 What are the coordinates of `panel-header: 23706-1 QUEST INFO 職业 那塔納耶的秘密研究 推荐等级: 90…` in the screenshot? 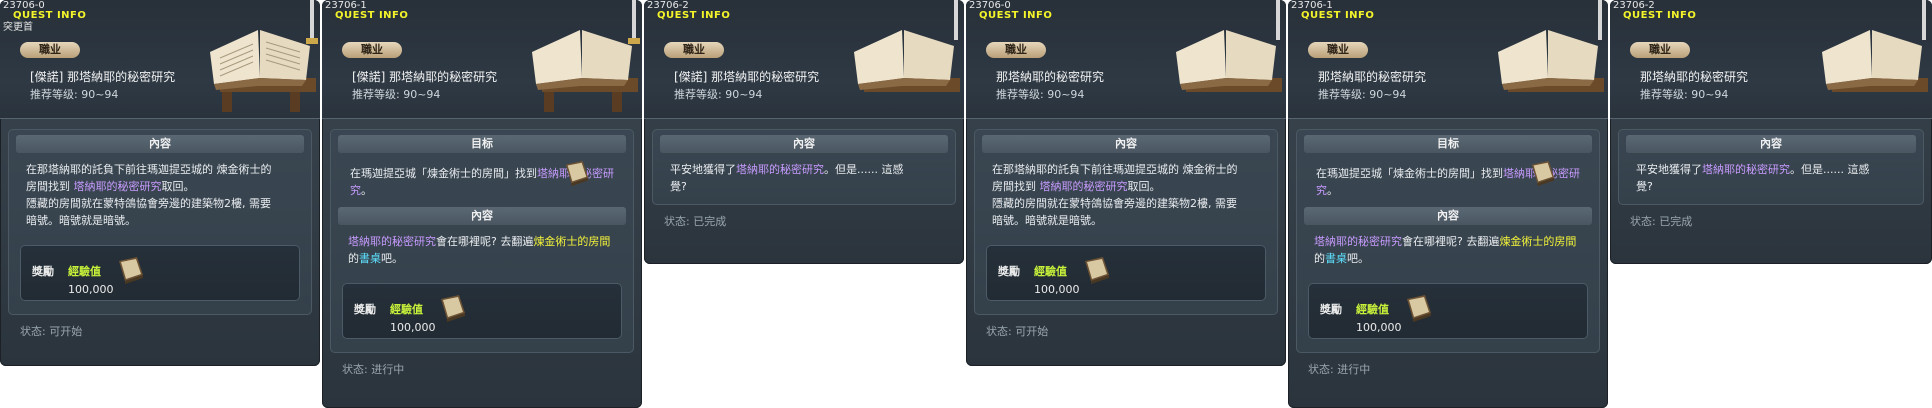 It's located at (1448, 59).